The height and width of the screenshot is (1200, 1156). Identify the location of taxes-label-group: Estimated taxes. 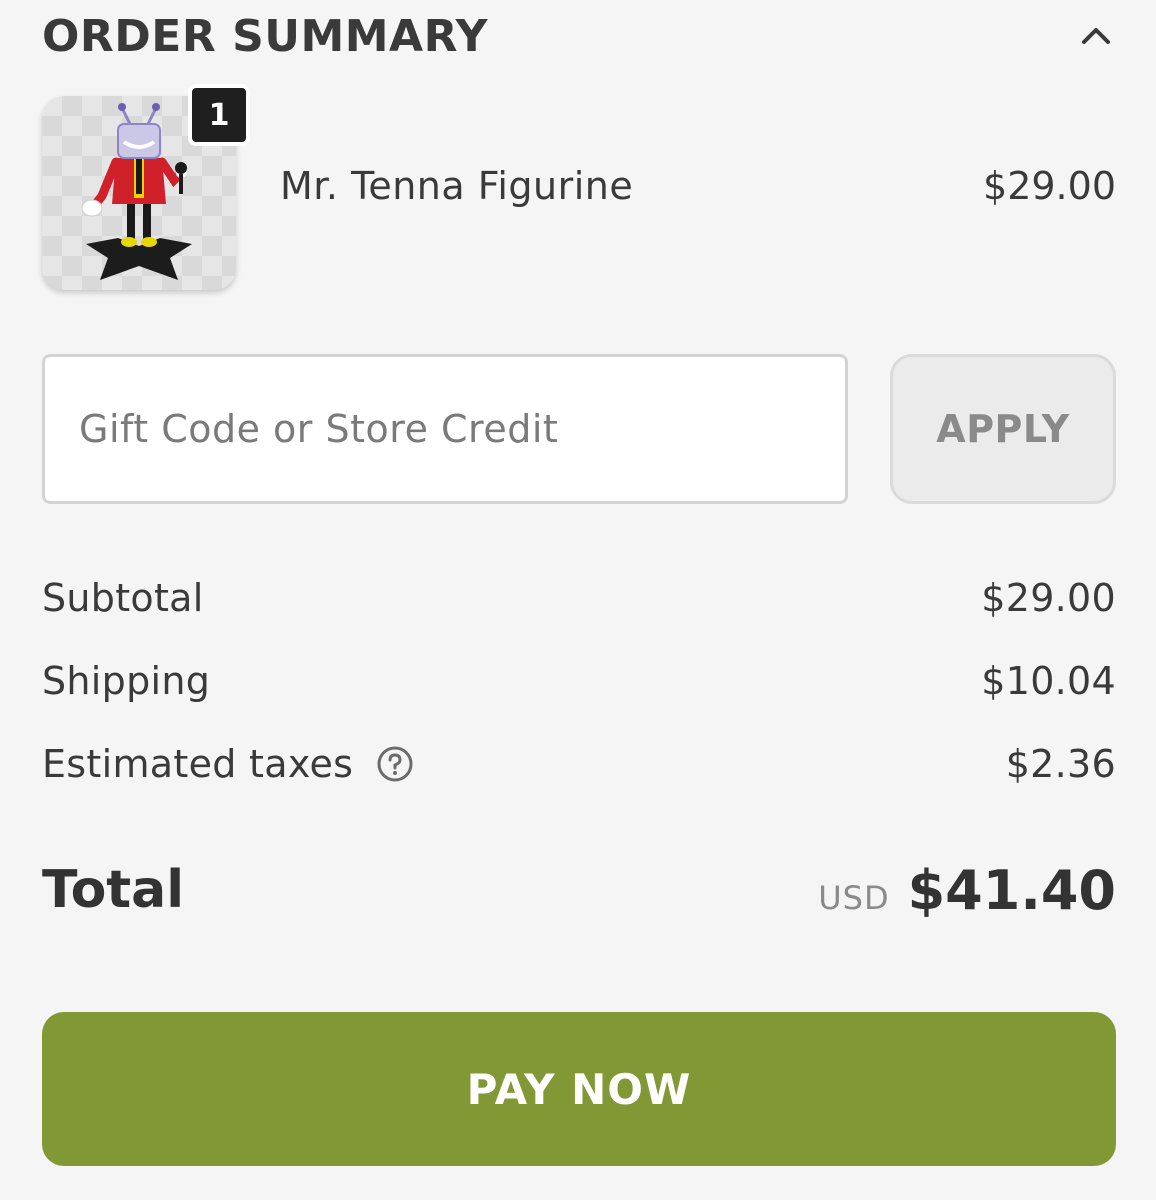
(228, 764).